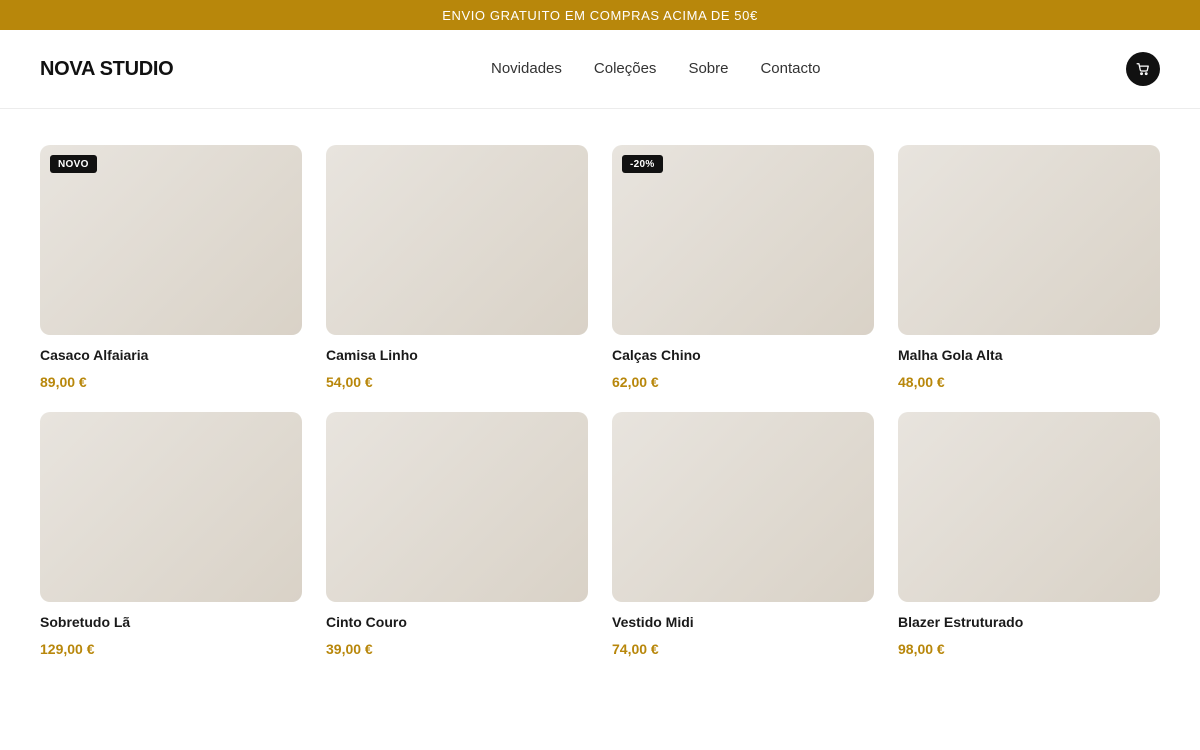  I want to click on nav-link-colecoes: Coleções, so click(625, 68).